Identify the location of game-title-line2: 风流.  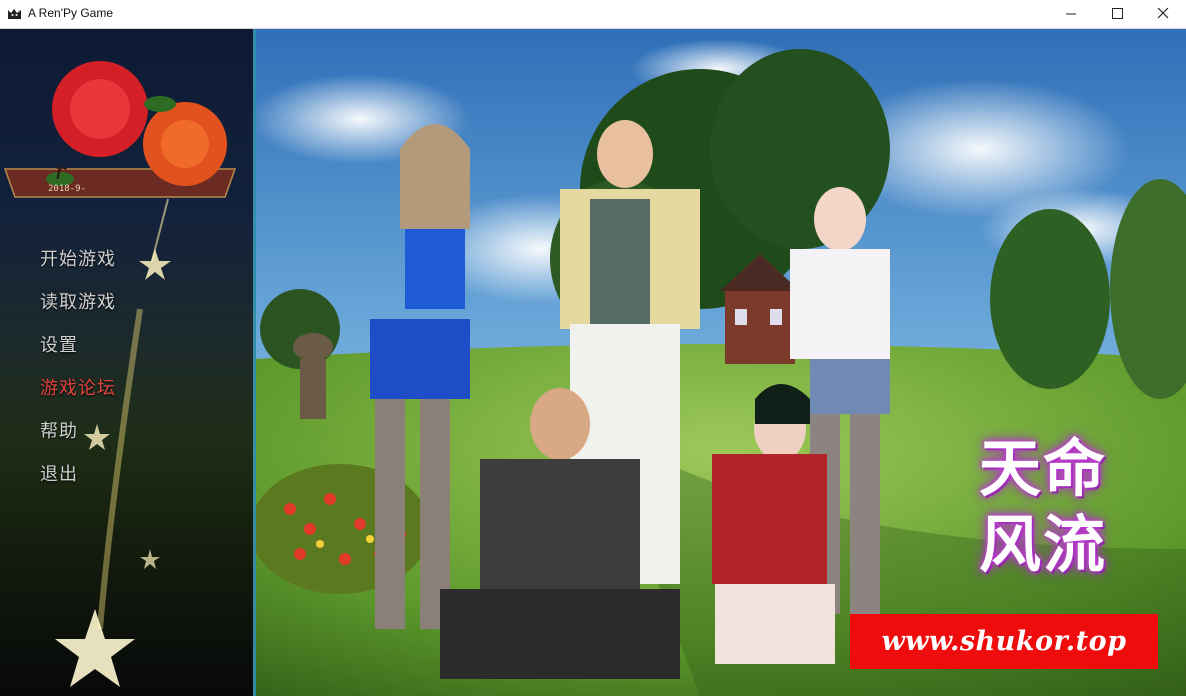
(1042, 544).